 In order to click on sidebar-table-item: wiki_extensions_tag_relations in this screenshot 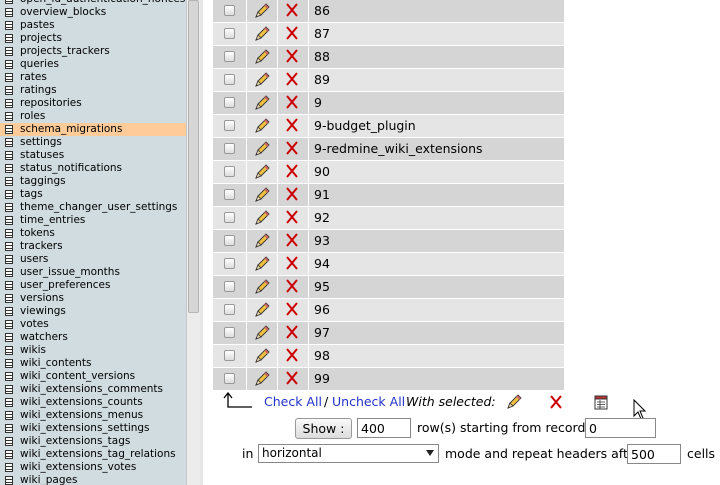, I will do `click(93, 454)`.